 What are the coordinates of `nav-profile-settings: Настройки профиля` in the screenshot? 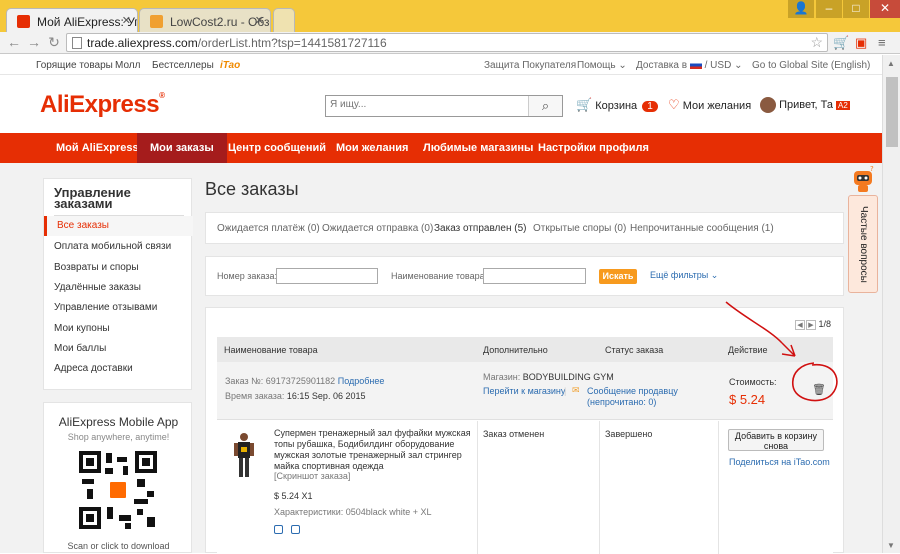 It's located at (593, 148).